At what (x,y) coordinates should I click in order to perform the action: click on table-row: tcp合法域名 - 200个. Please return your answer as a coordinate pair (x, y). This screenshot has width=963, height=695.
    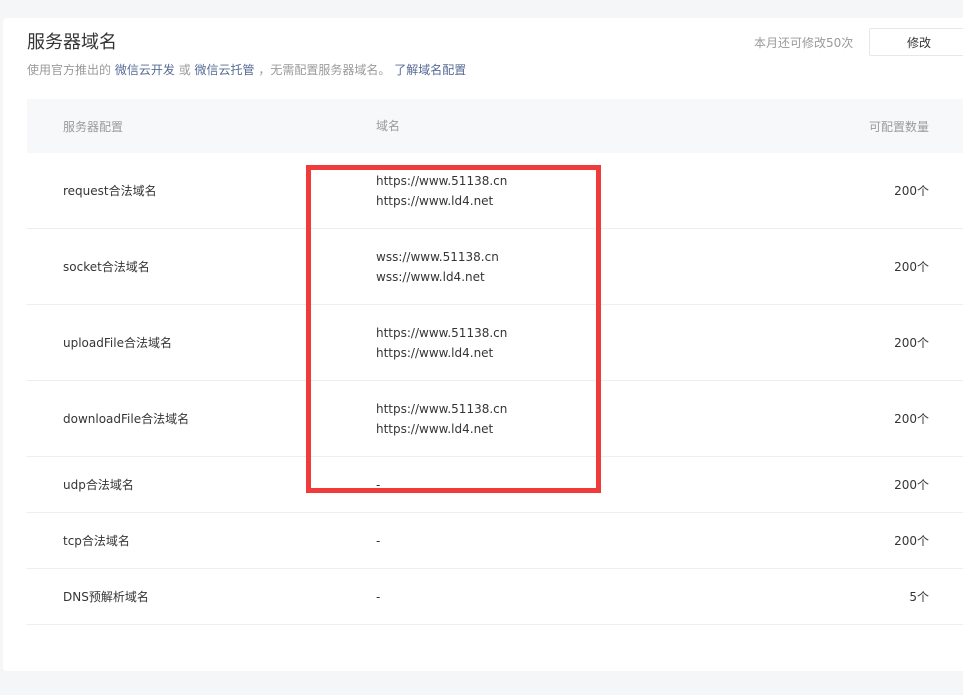
    Looking at the image, I should click on (495, 541).